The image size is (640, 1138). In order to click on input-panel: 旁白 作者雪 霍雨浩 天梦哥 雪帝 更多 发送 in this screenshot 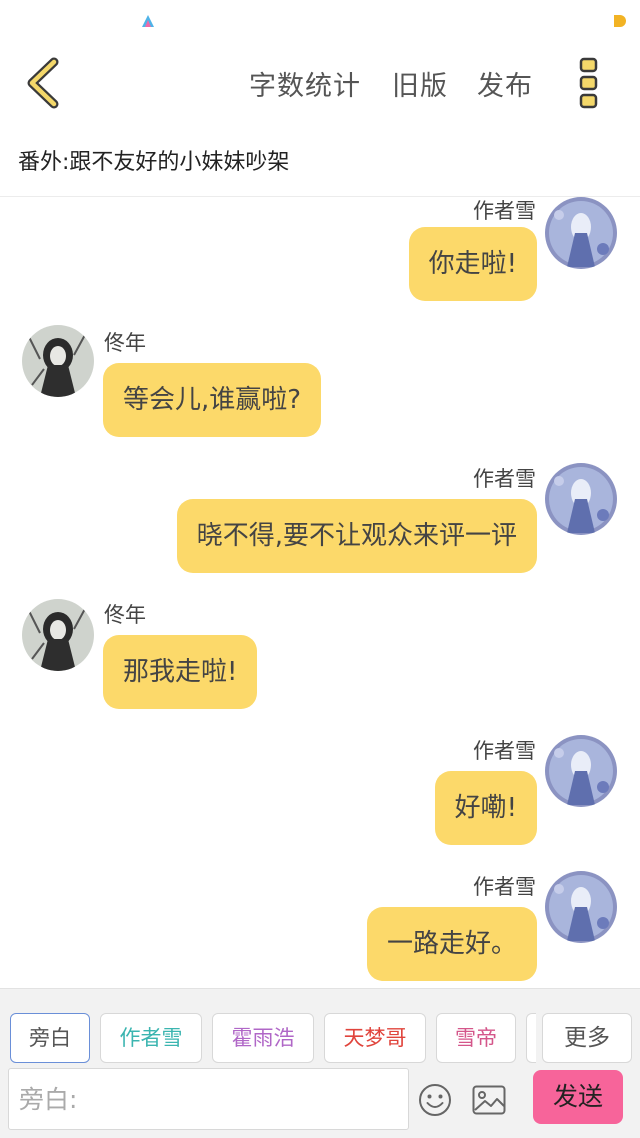, I will do `click(320, 1063)`.